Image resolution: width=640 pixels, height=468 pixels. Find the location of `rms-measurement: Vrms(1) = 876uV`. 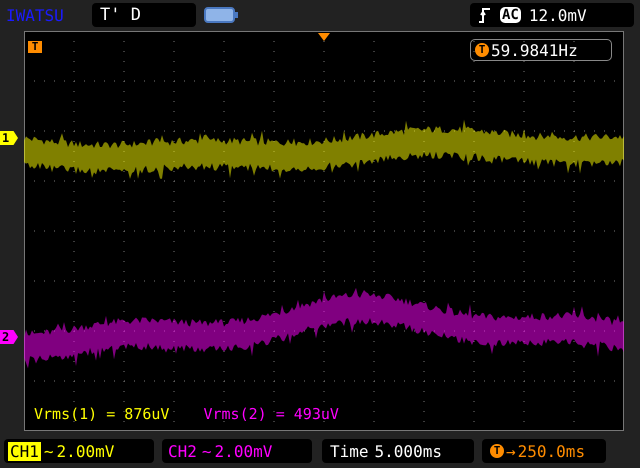

rms-measurement: Vrms(1) = 876uV is located at coordinates (102, 414).